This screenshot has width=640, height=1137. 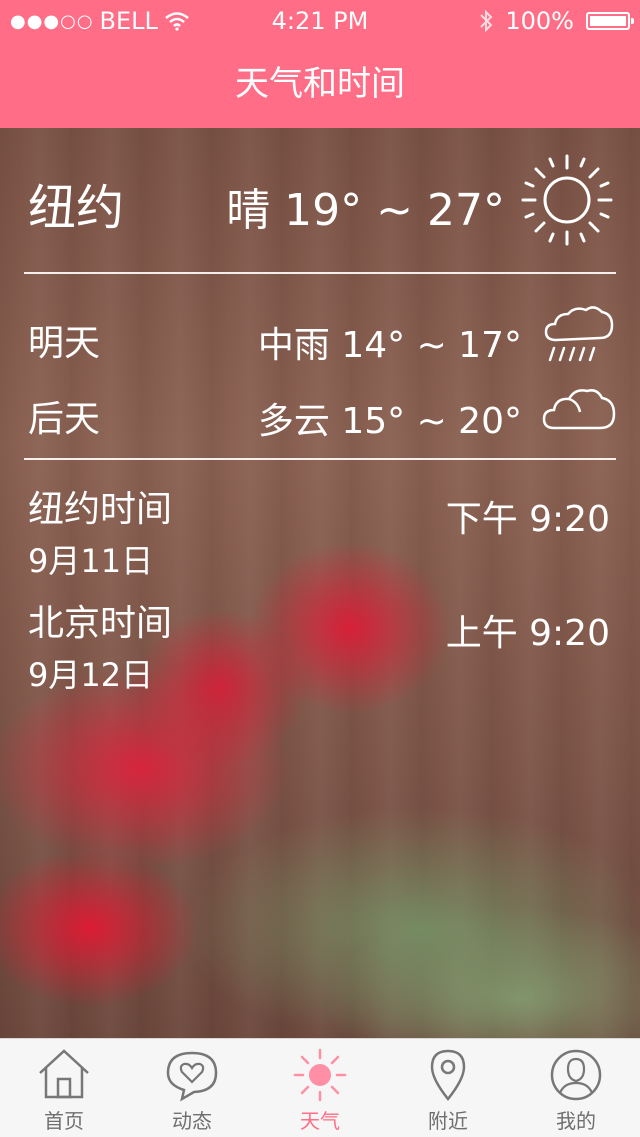 What do you see at coordinates (579, 409) in the screenshot?
I see `cloud-icon` at bounding box center [579, 409].